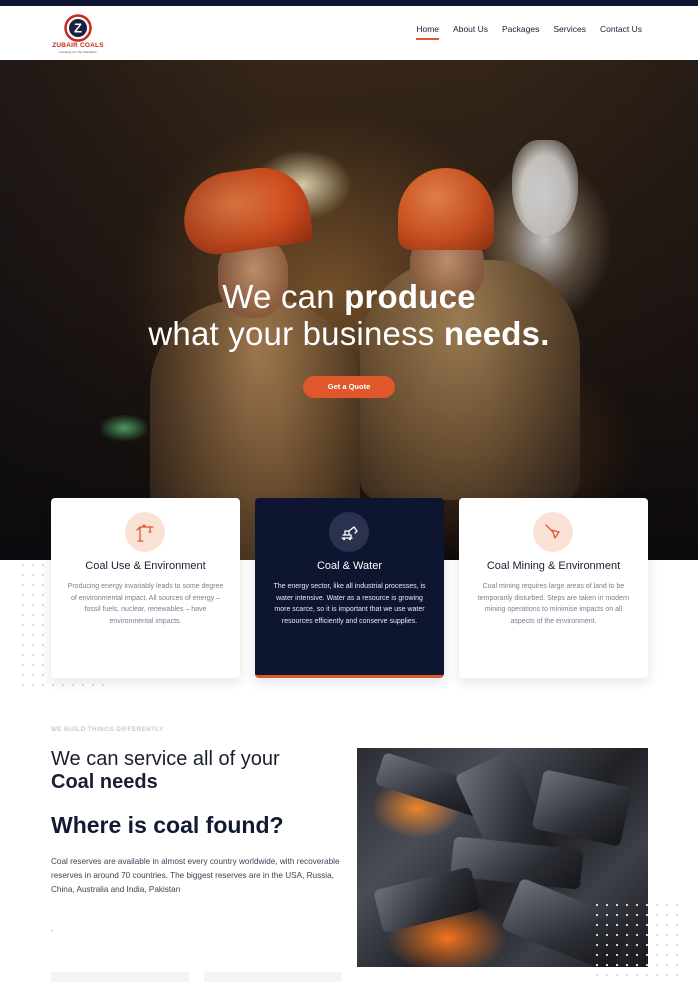 The image size is (698, 982). Describe the element at coordinates (165, 759) in the screenshot. I see `service-heading-light: We can service all of your` at that location.